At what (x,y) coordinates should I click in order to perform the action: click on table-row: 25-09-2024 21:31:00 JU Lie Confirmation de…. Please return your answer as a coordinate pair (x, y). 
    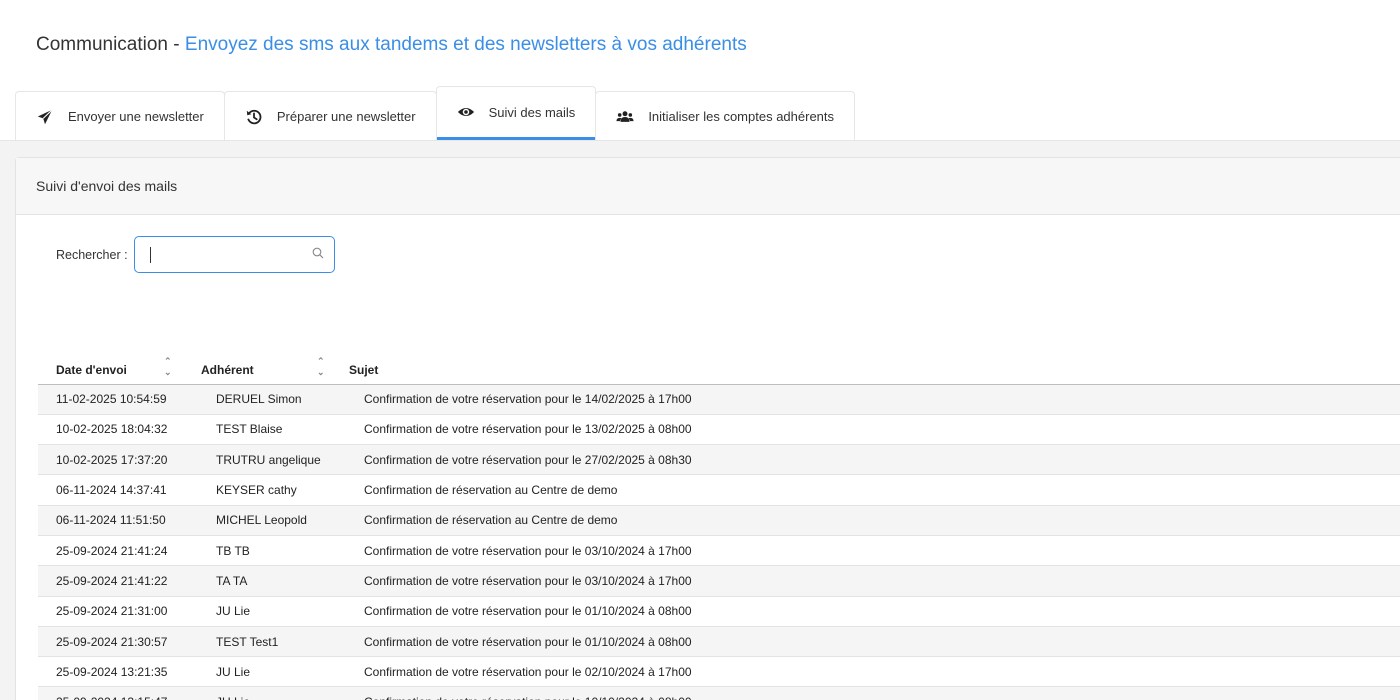
    Looking at the image, I should click on (719, 611).